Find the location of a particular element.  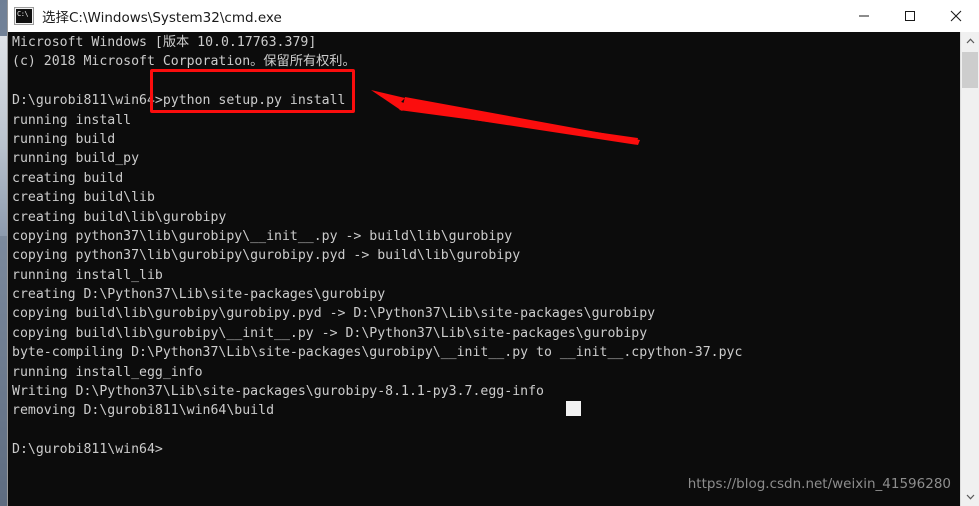

console-line: (c) 2018 Microsoft Corporation。保留所有权利。 is located at coordinates (184, 62).